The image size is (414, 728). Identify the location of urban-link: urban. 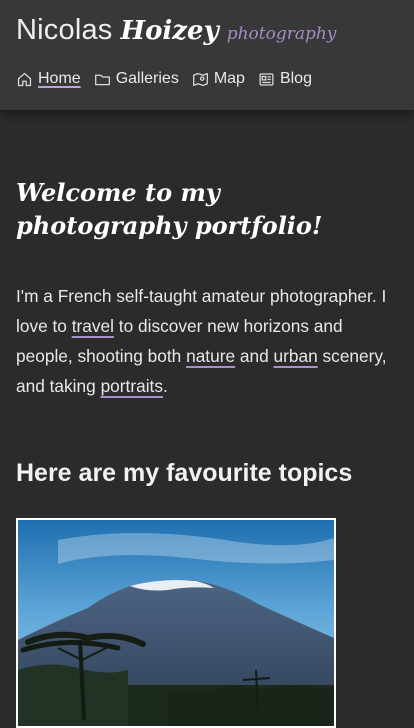
(296, 356).